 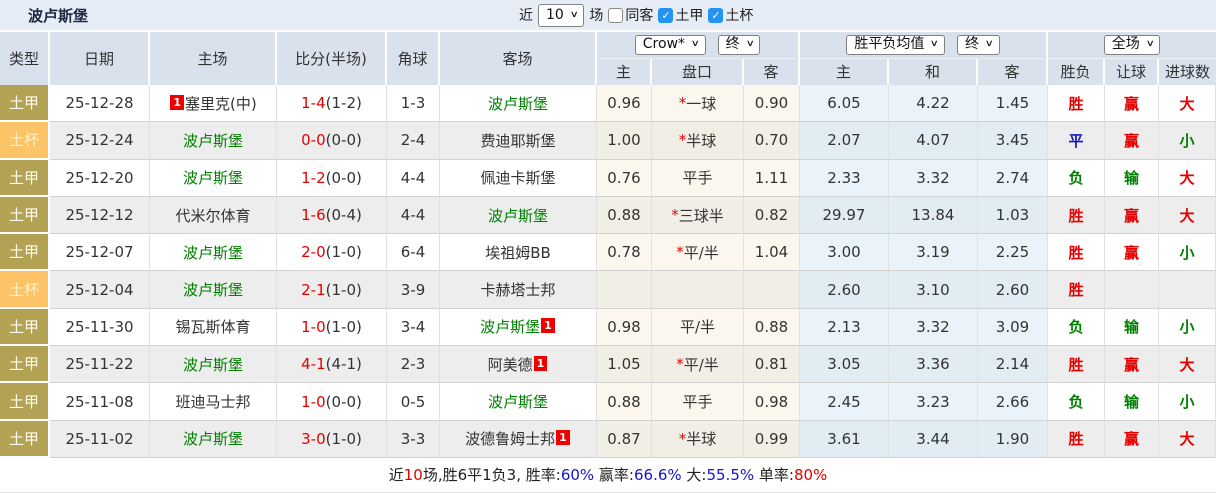 I want to click on asian-home-odds-cell, so click(x=624, y=290).